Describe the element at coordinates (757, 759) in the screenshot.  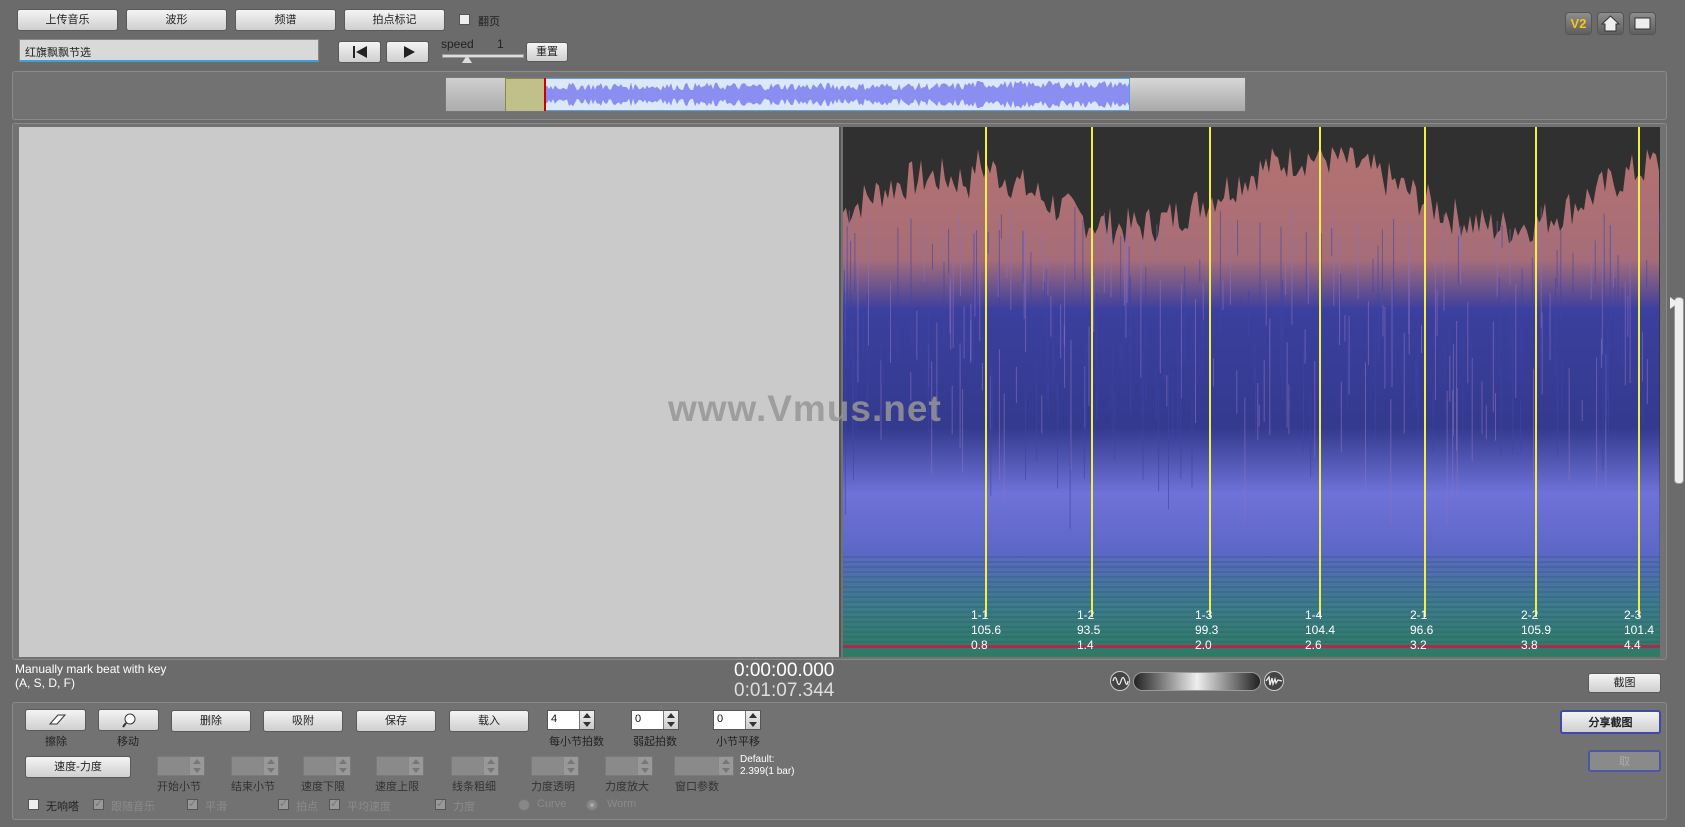
I see `default-label-1: Default:` at that location.